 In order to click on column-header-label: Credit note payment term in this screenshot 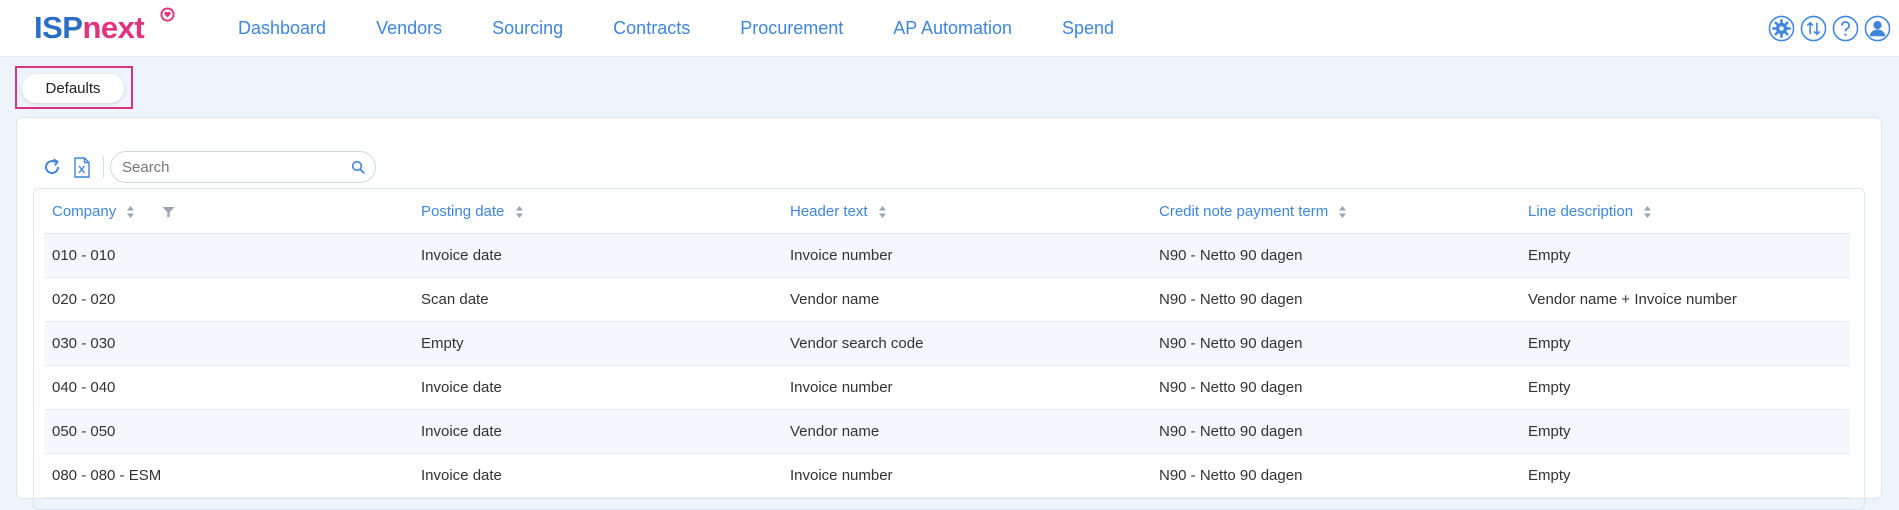, I will do `click(1244, 211)`.